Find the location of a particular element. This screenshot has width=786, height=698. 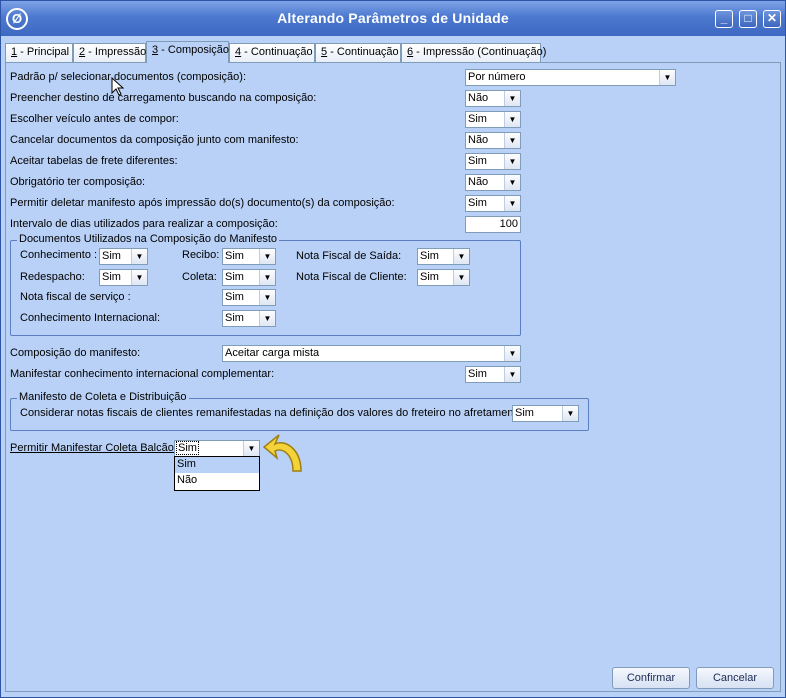

setting-label-obrigatorio-composicao: Obrigatório ter composição: is located at coordinates (78, 182).